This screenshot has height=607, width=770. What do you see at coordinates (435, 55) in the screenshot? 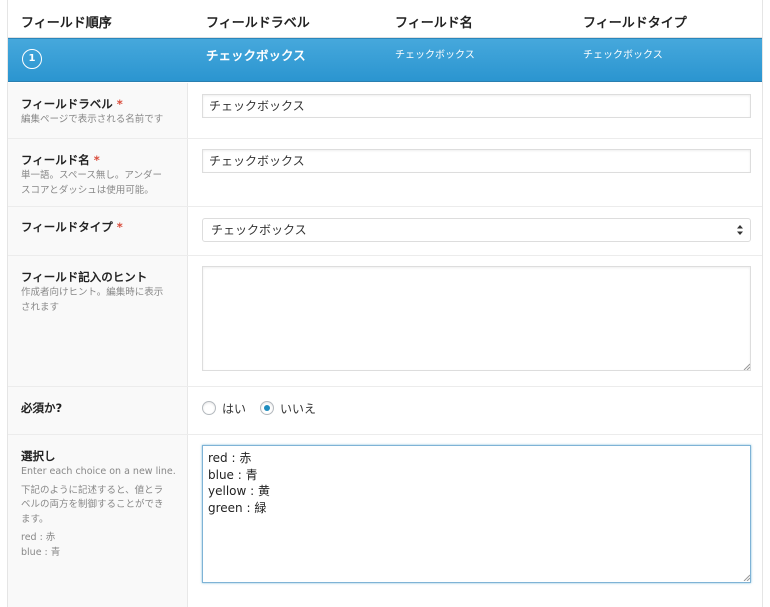
I see `field-summary-name: チェックボックス` at bounding box center [435, 55].